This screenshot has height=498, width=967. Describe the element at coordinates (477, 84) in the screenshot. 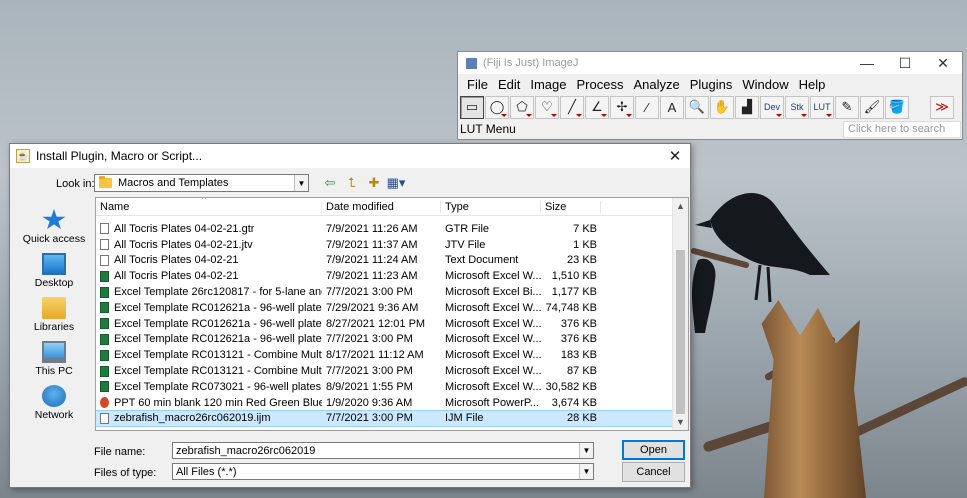

I see `menu-file: File` at that location.